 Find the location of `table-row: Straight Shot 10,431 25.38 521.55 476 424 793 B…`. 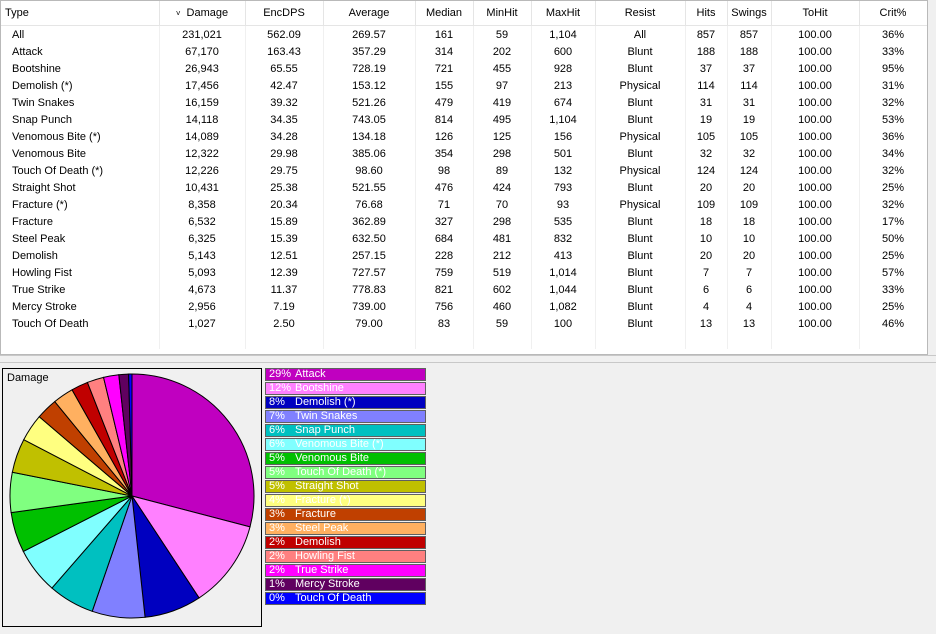

table-row: Straight Shot 10,431 25.38 521.55 476 424 793 B… is located at coordinates (464, 187).